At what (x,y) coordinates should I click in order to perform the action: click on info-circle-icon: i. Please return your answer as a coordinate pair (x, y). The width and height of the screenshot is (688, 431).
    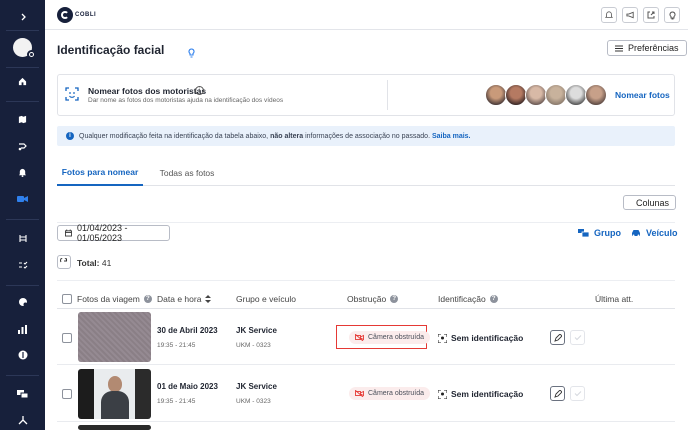
    Looking at the image, I should click on (70, 136).